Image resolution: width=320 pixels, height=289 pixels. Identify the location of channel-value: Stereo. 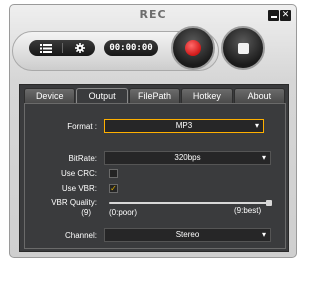
(187, 234).